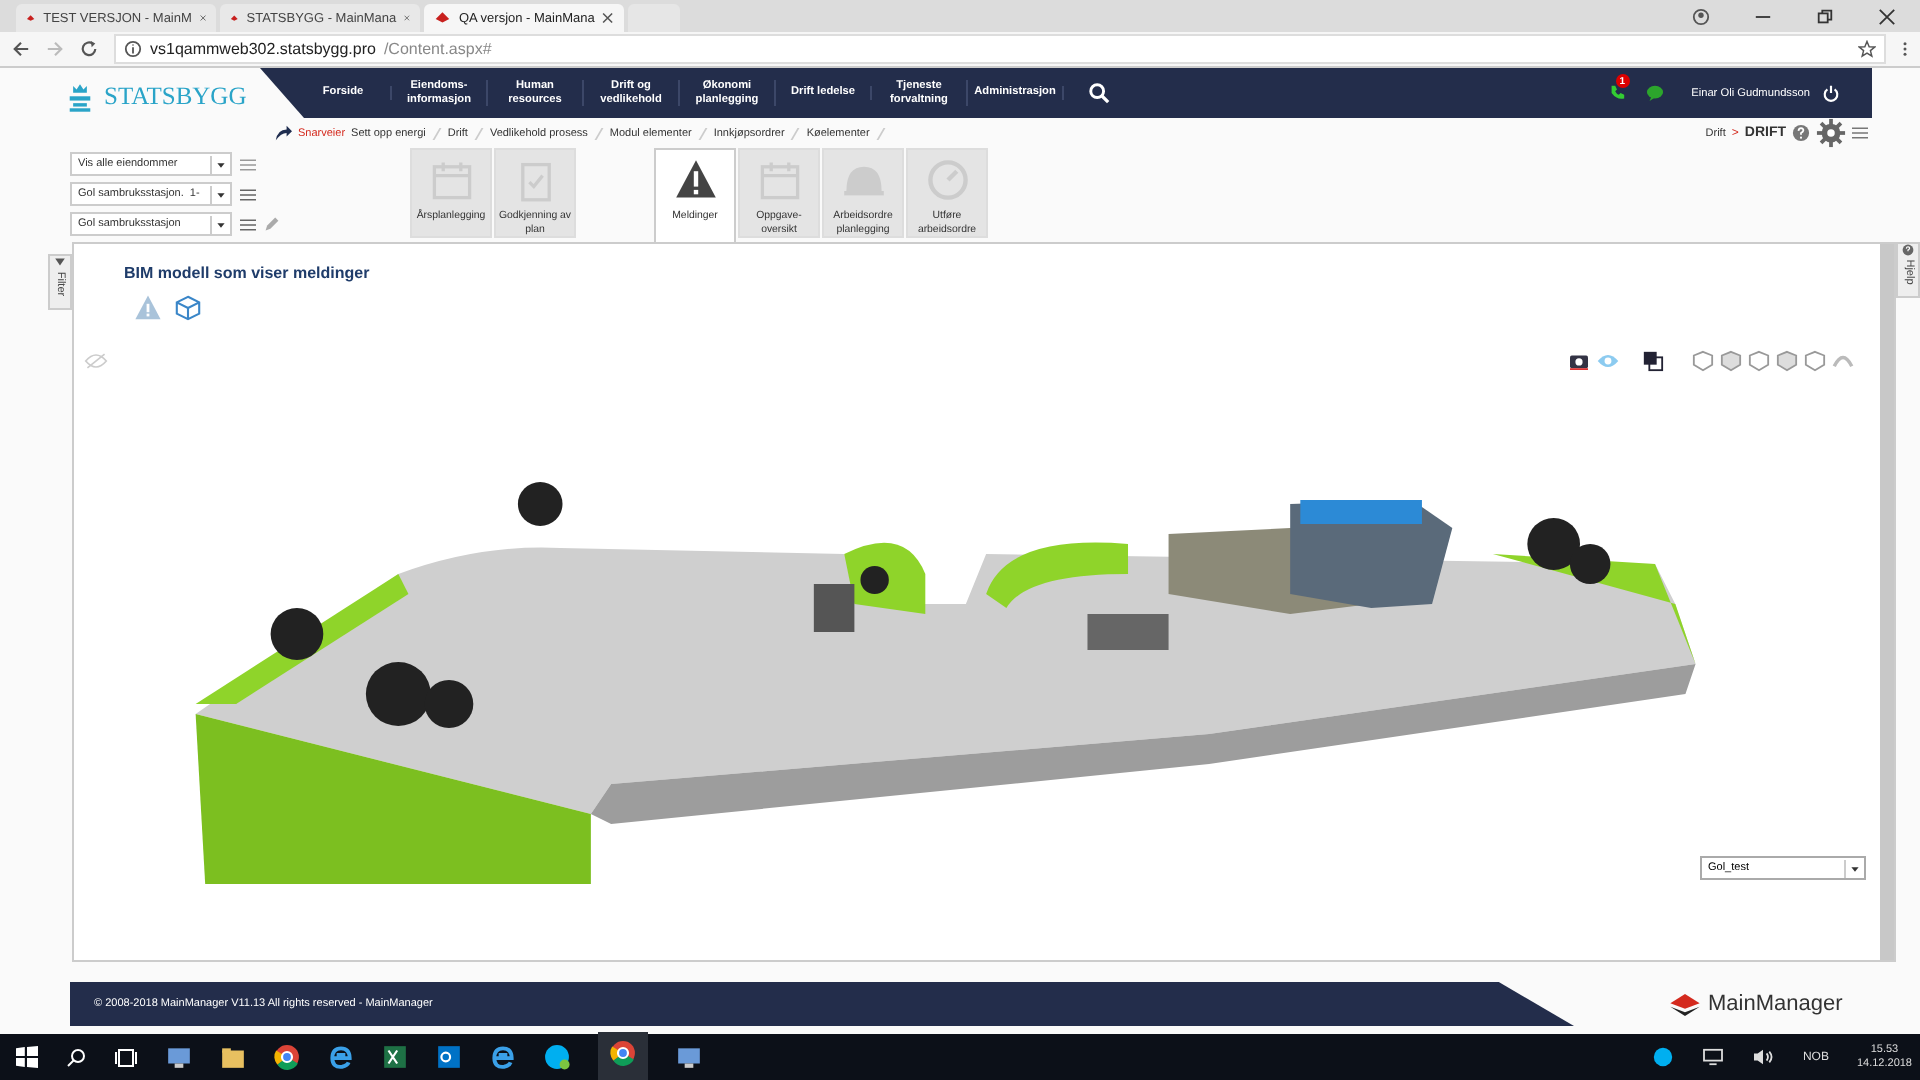 The height and width of the screenshot is (1080, 1920). I want to click on brand-name: MainManager, so click(1775, 1004).